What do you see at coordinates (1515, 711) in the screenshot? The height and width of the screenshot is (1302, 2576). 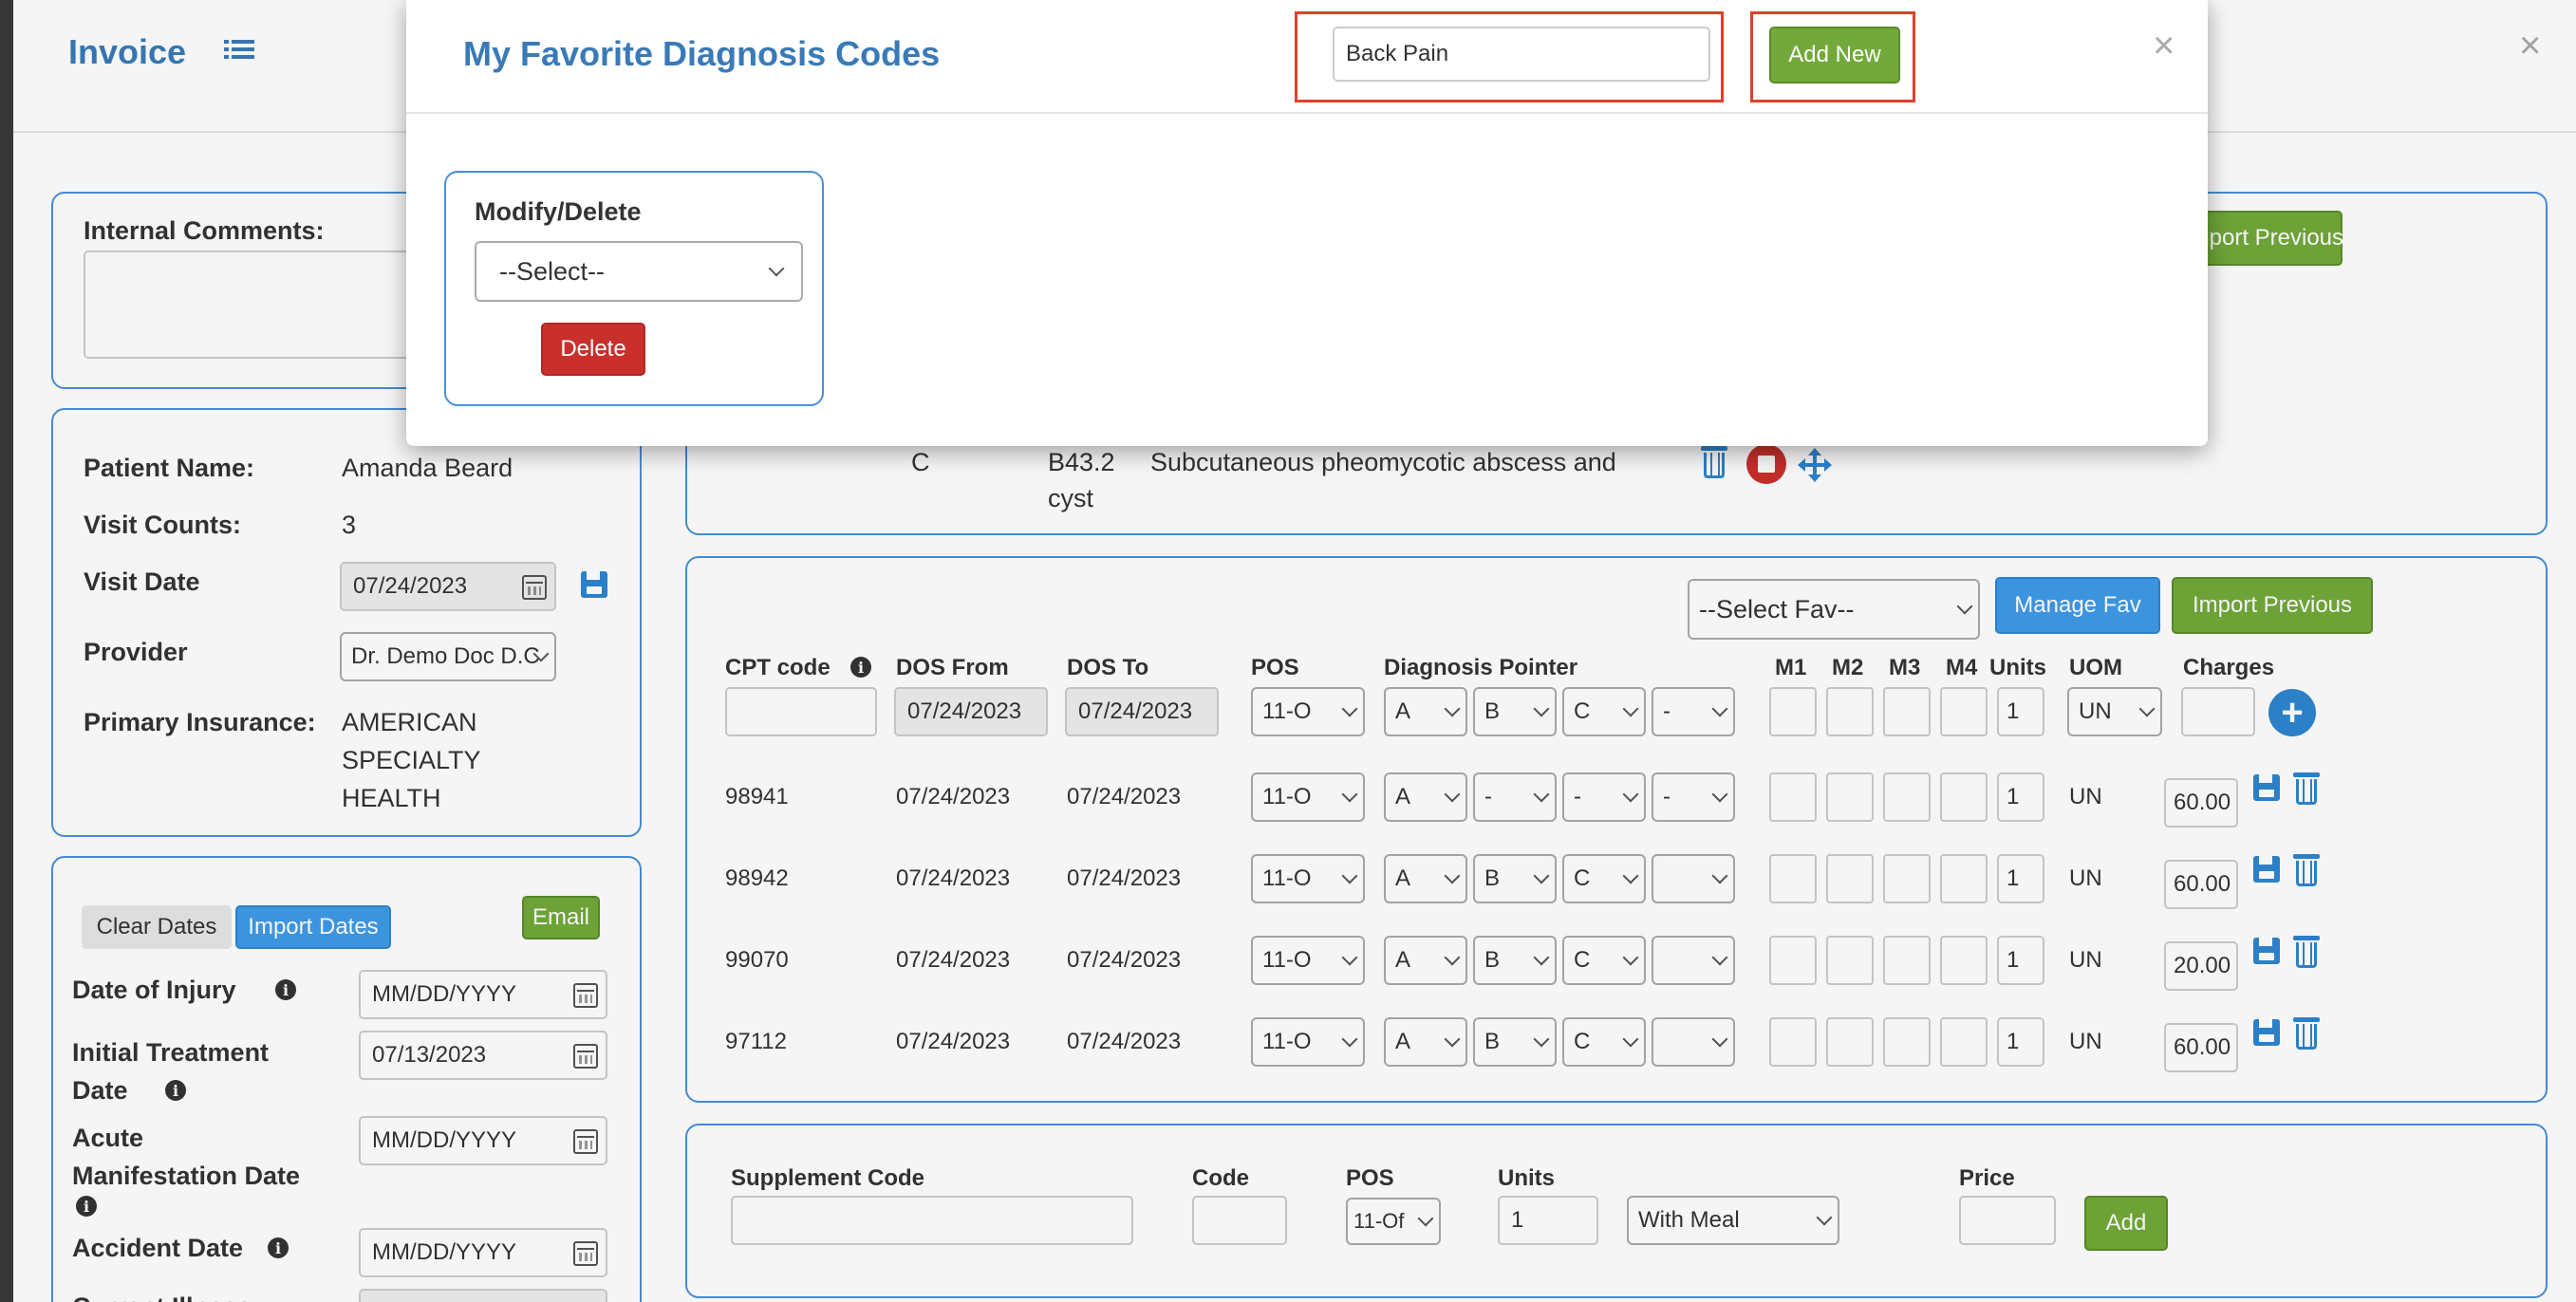 I see `new-pointer-2-select: B` at bounding box center [1515, 711].